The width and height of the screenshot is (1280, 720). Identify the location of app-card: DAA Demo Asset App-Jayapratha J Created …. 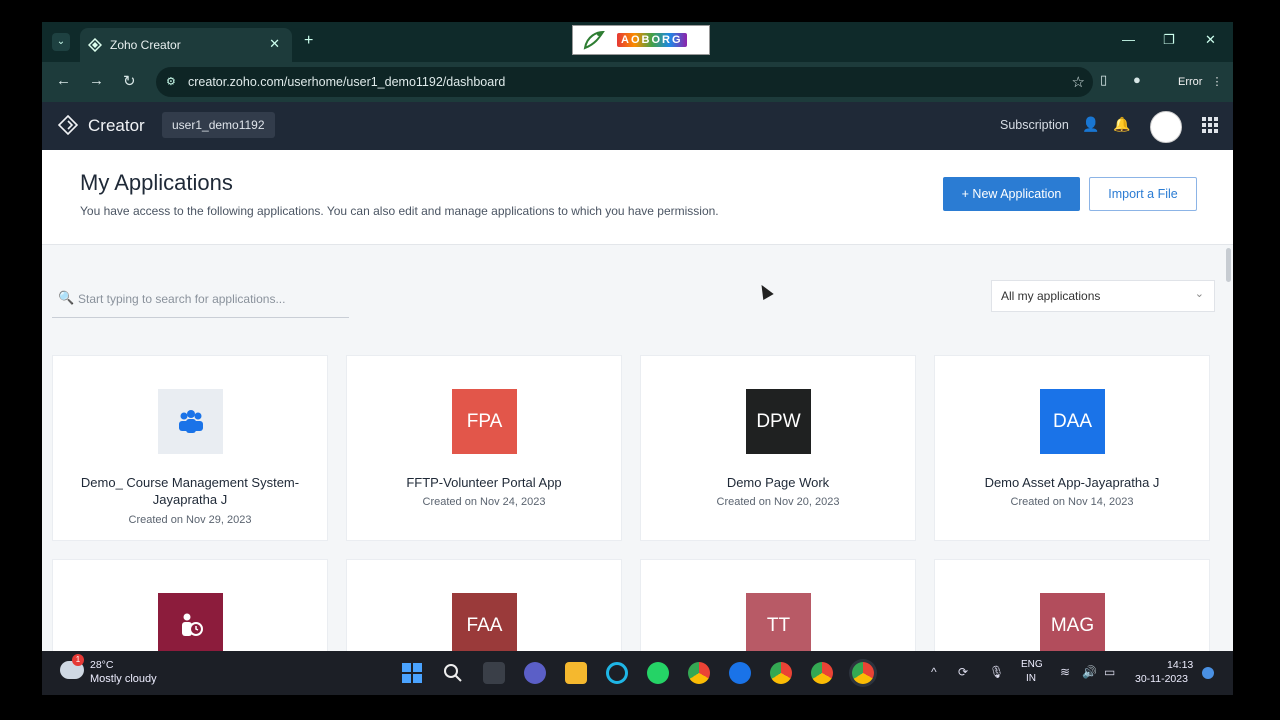
(1072, 448).